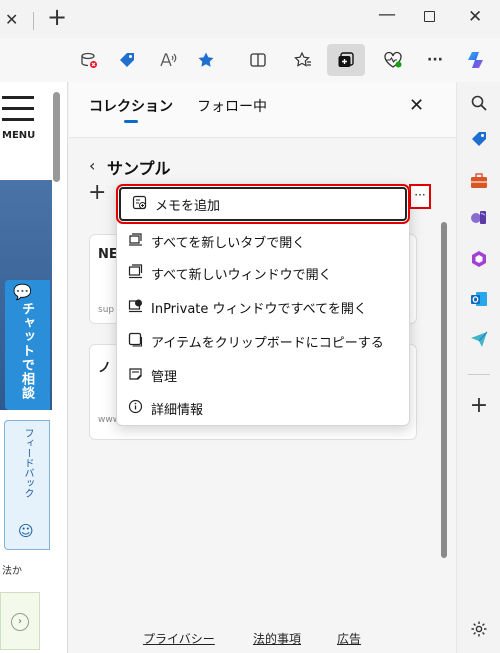  Describe the element at coordinates (349, 638) in the screenshot. I see `ads-link: 広告` at that location.